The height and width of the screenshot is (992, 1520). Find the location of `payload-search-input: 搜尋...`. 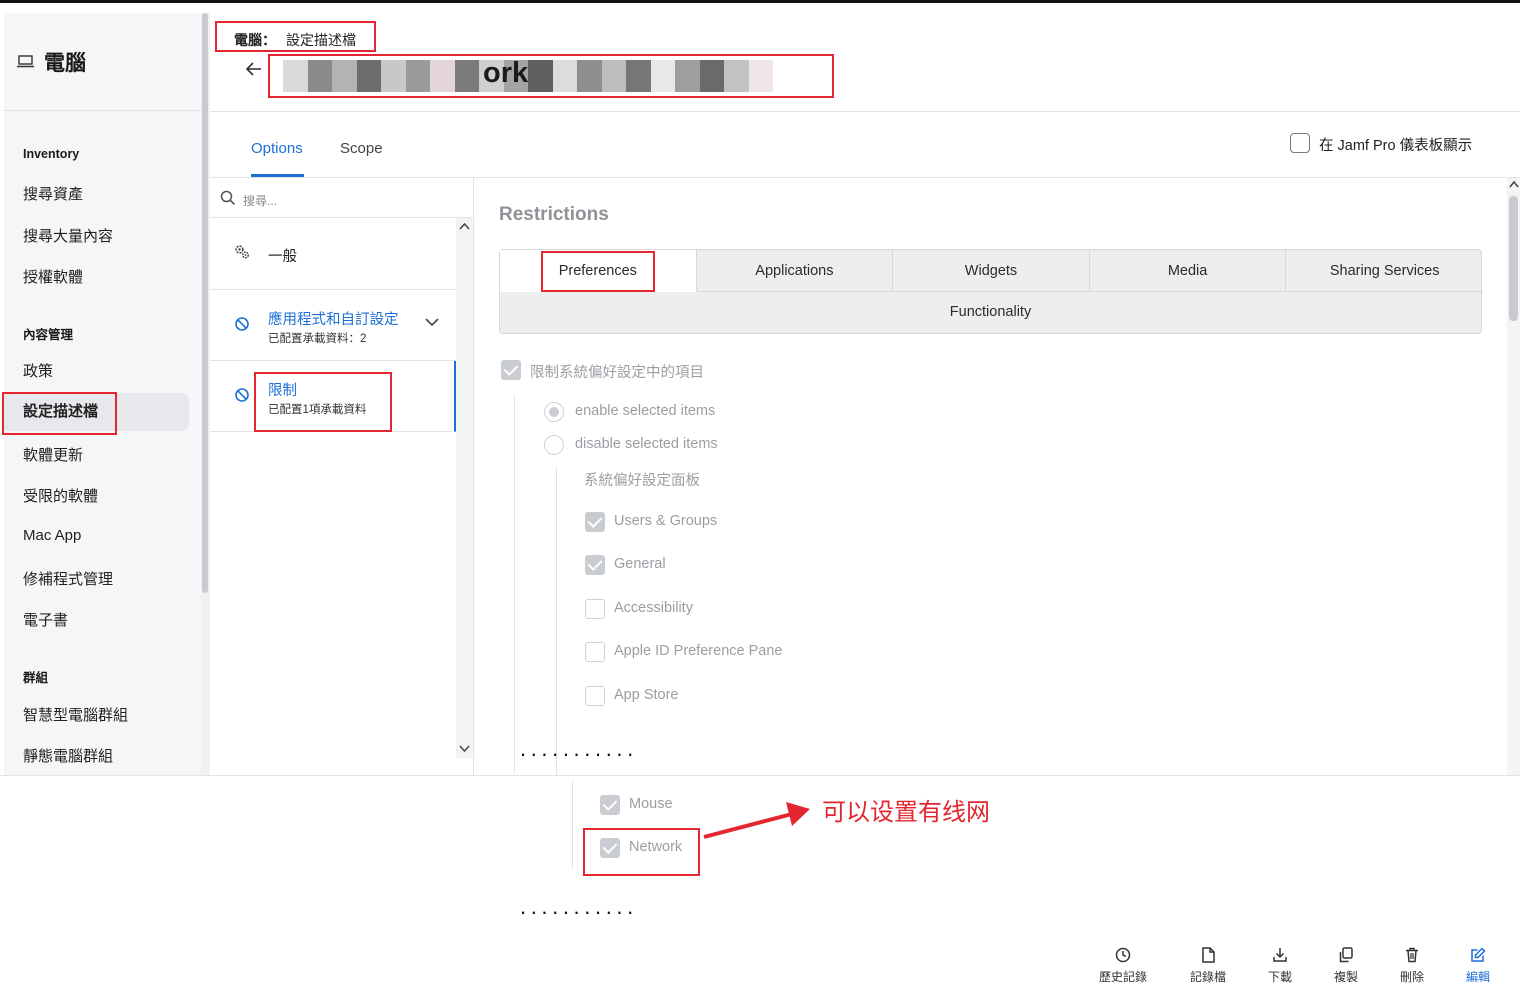

payload-search-input: 搜尋... is located at coordinates (260, 200).